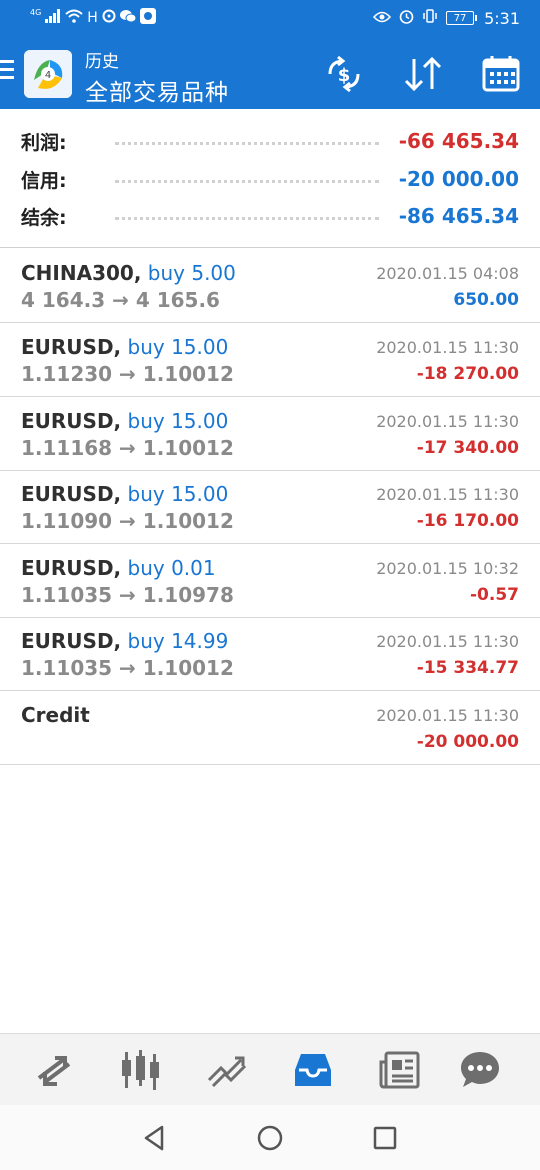  What do you see at coordinates (467, 448) in the screenshot?
I see `trade-profit: -17 340.00` at bounding box center [467, 448].